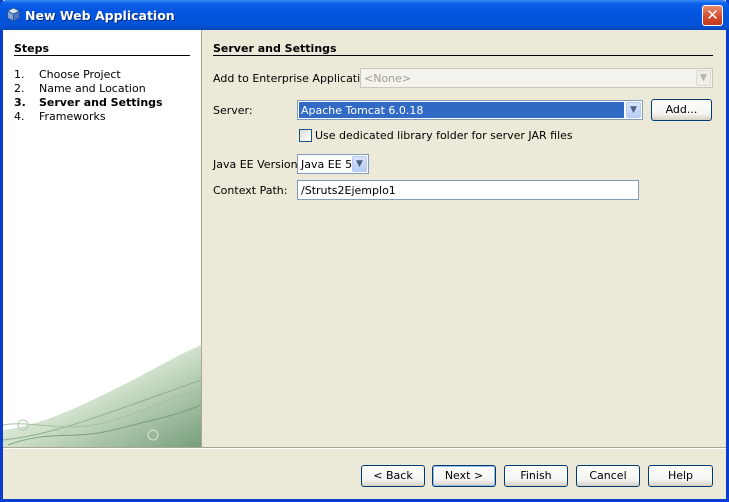  Describe the element at coordinates (463, 55) in the screenshot. I see `title-divider` at that location.